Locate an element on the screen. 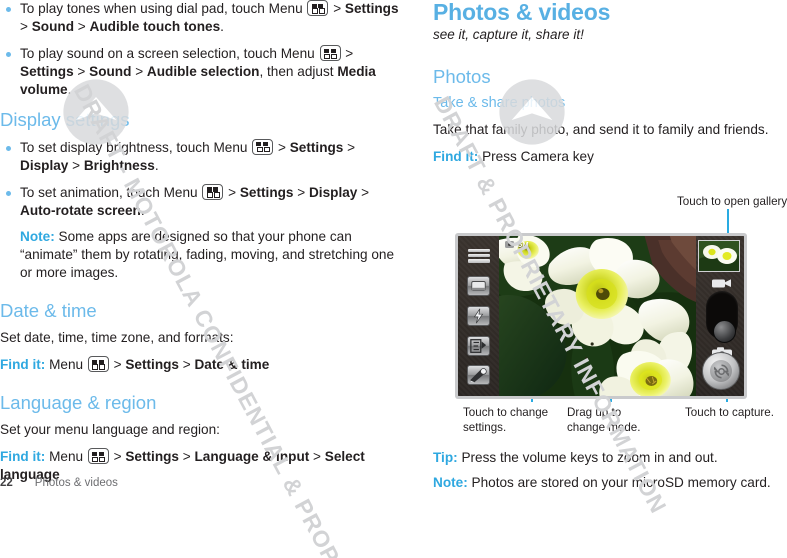  tip-label: Tip: is located at coordinates (445, 457).